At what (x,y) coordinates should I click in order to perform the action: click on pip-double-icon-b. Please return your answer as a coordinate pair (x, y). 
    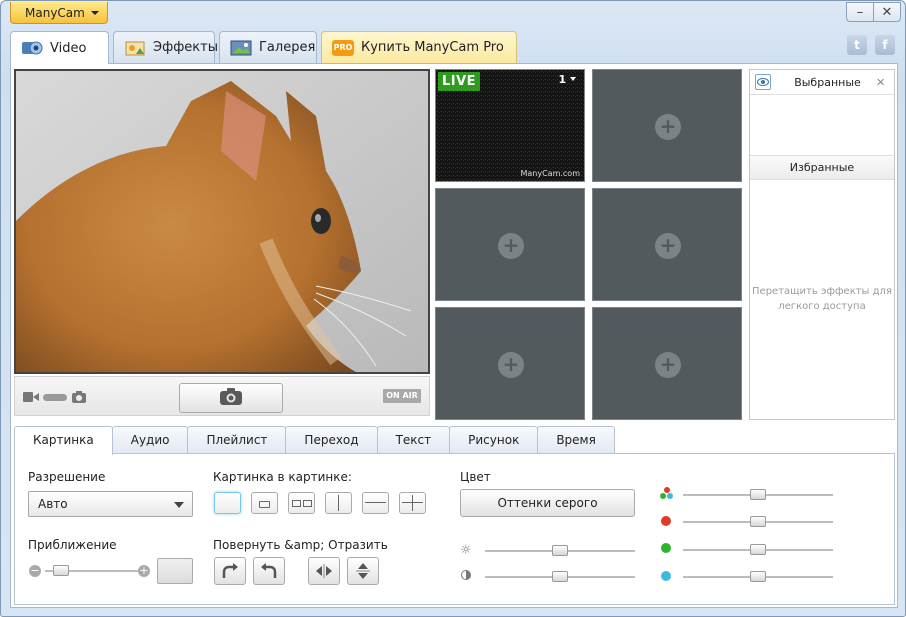
    Looking at the image, I should click on (307, 503).